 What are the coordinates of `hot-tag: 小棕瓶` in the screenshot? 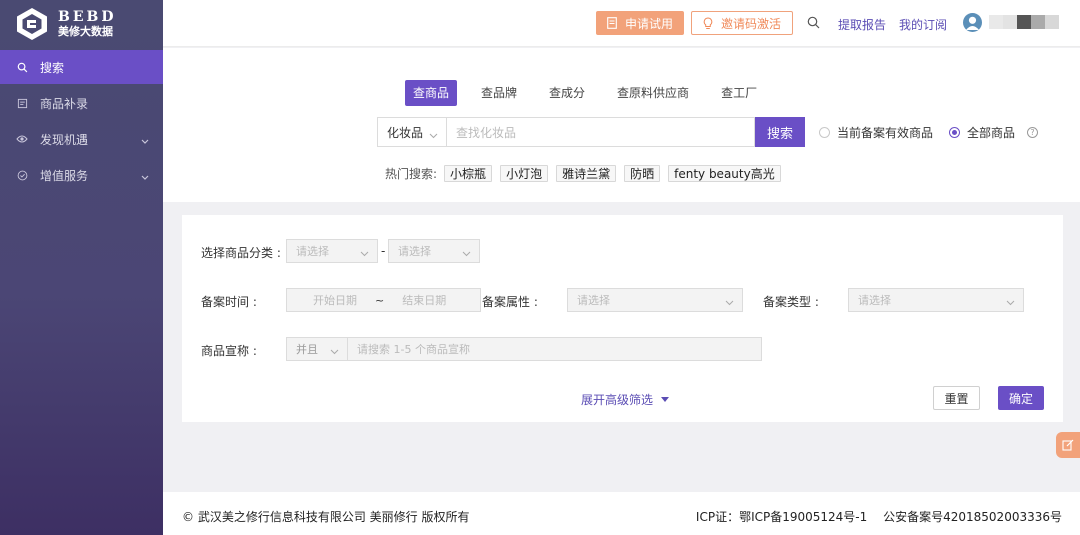 It's located at (468, 173).